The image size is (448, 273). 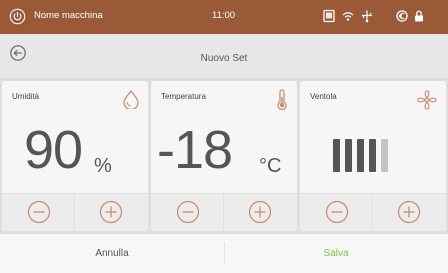 What do you see at coordinates (68, 15) in the screenshot?
I see `machine-name: Nome macchina` at bounding box center [68, 15].